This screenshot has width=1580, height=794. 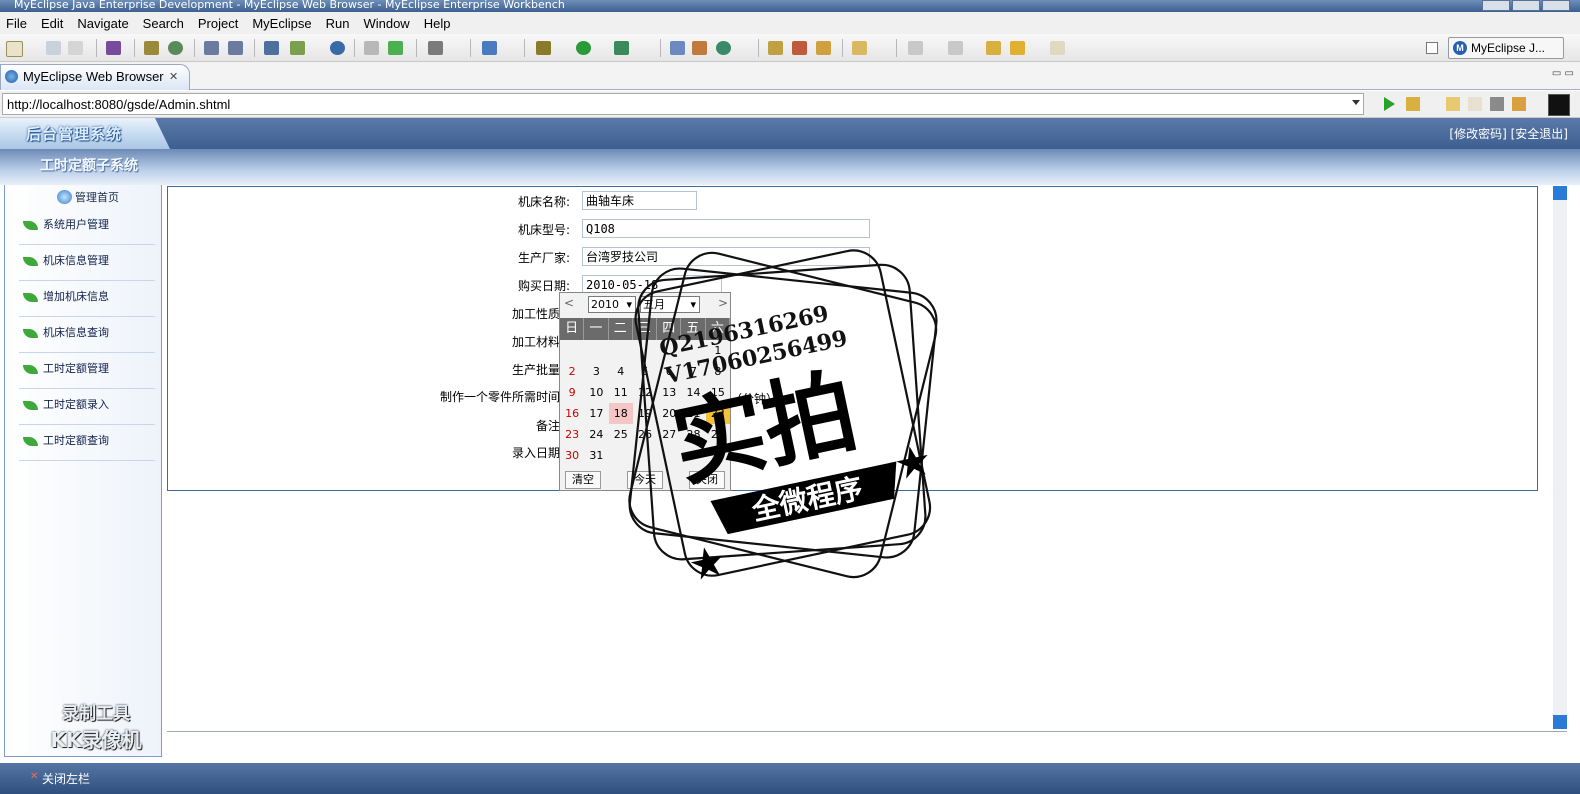 What do you see at coordinates (669, 434) in the screenshot?
I see `calendar-day: 27` at bounding box center [669, 434].